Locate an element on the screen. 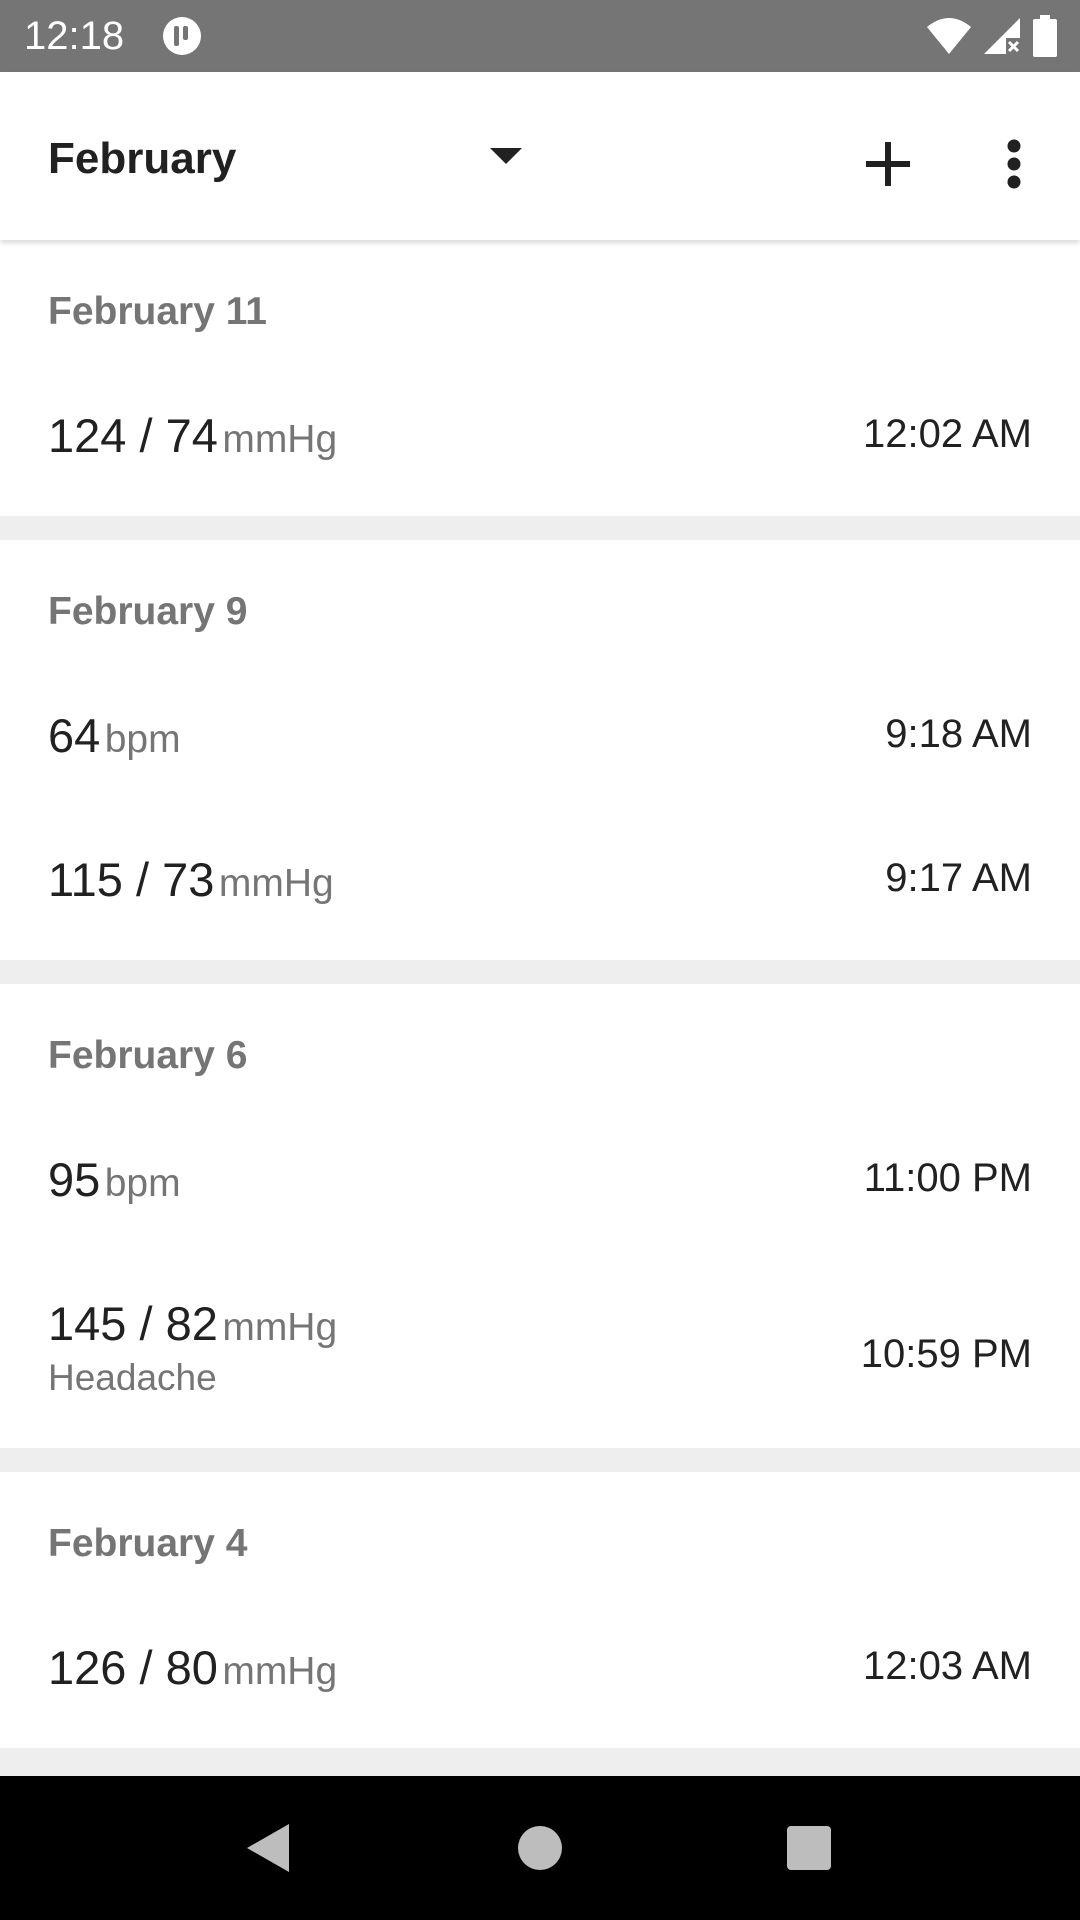 The width and height of the screenshot is (1080, 1920). reading-entry: 115 / 73 mmHg 9:17 AM is located at coordinates (540, 888).